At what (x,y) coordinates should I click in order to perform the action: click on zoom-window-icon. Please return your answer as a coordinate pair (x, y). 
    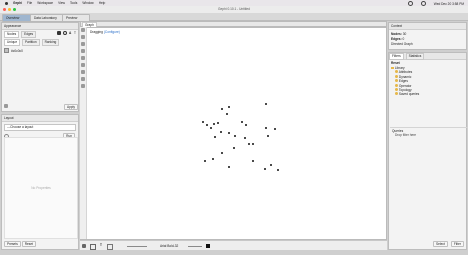
    Looking at the image, I should click on (14, 9).